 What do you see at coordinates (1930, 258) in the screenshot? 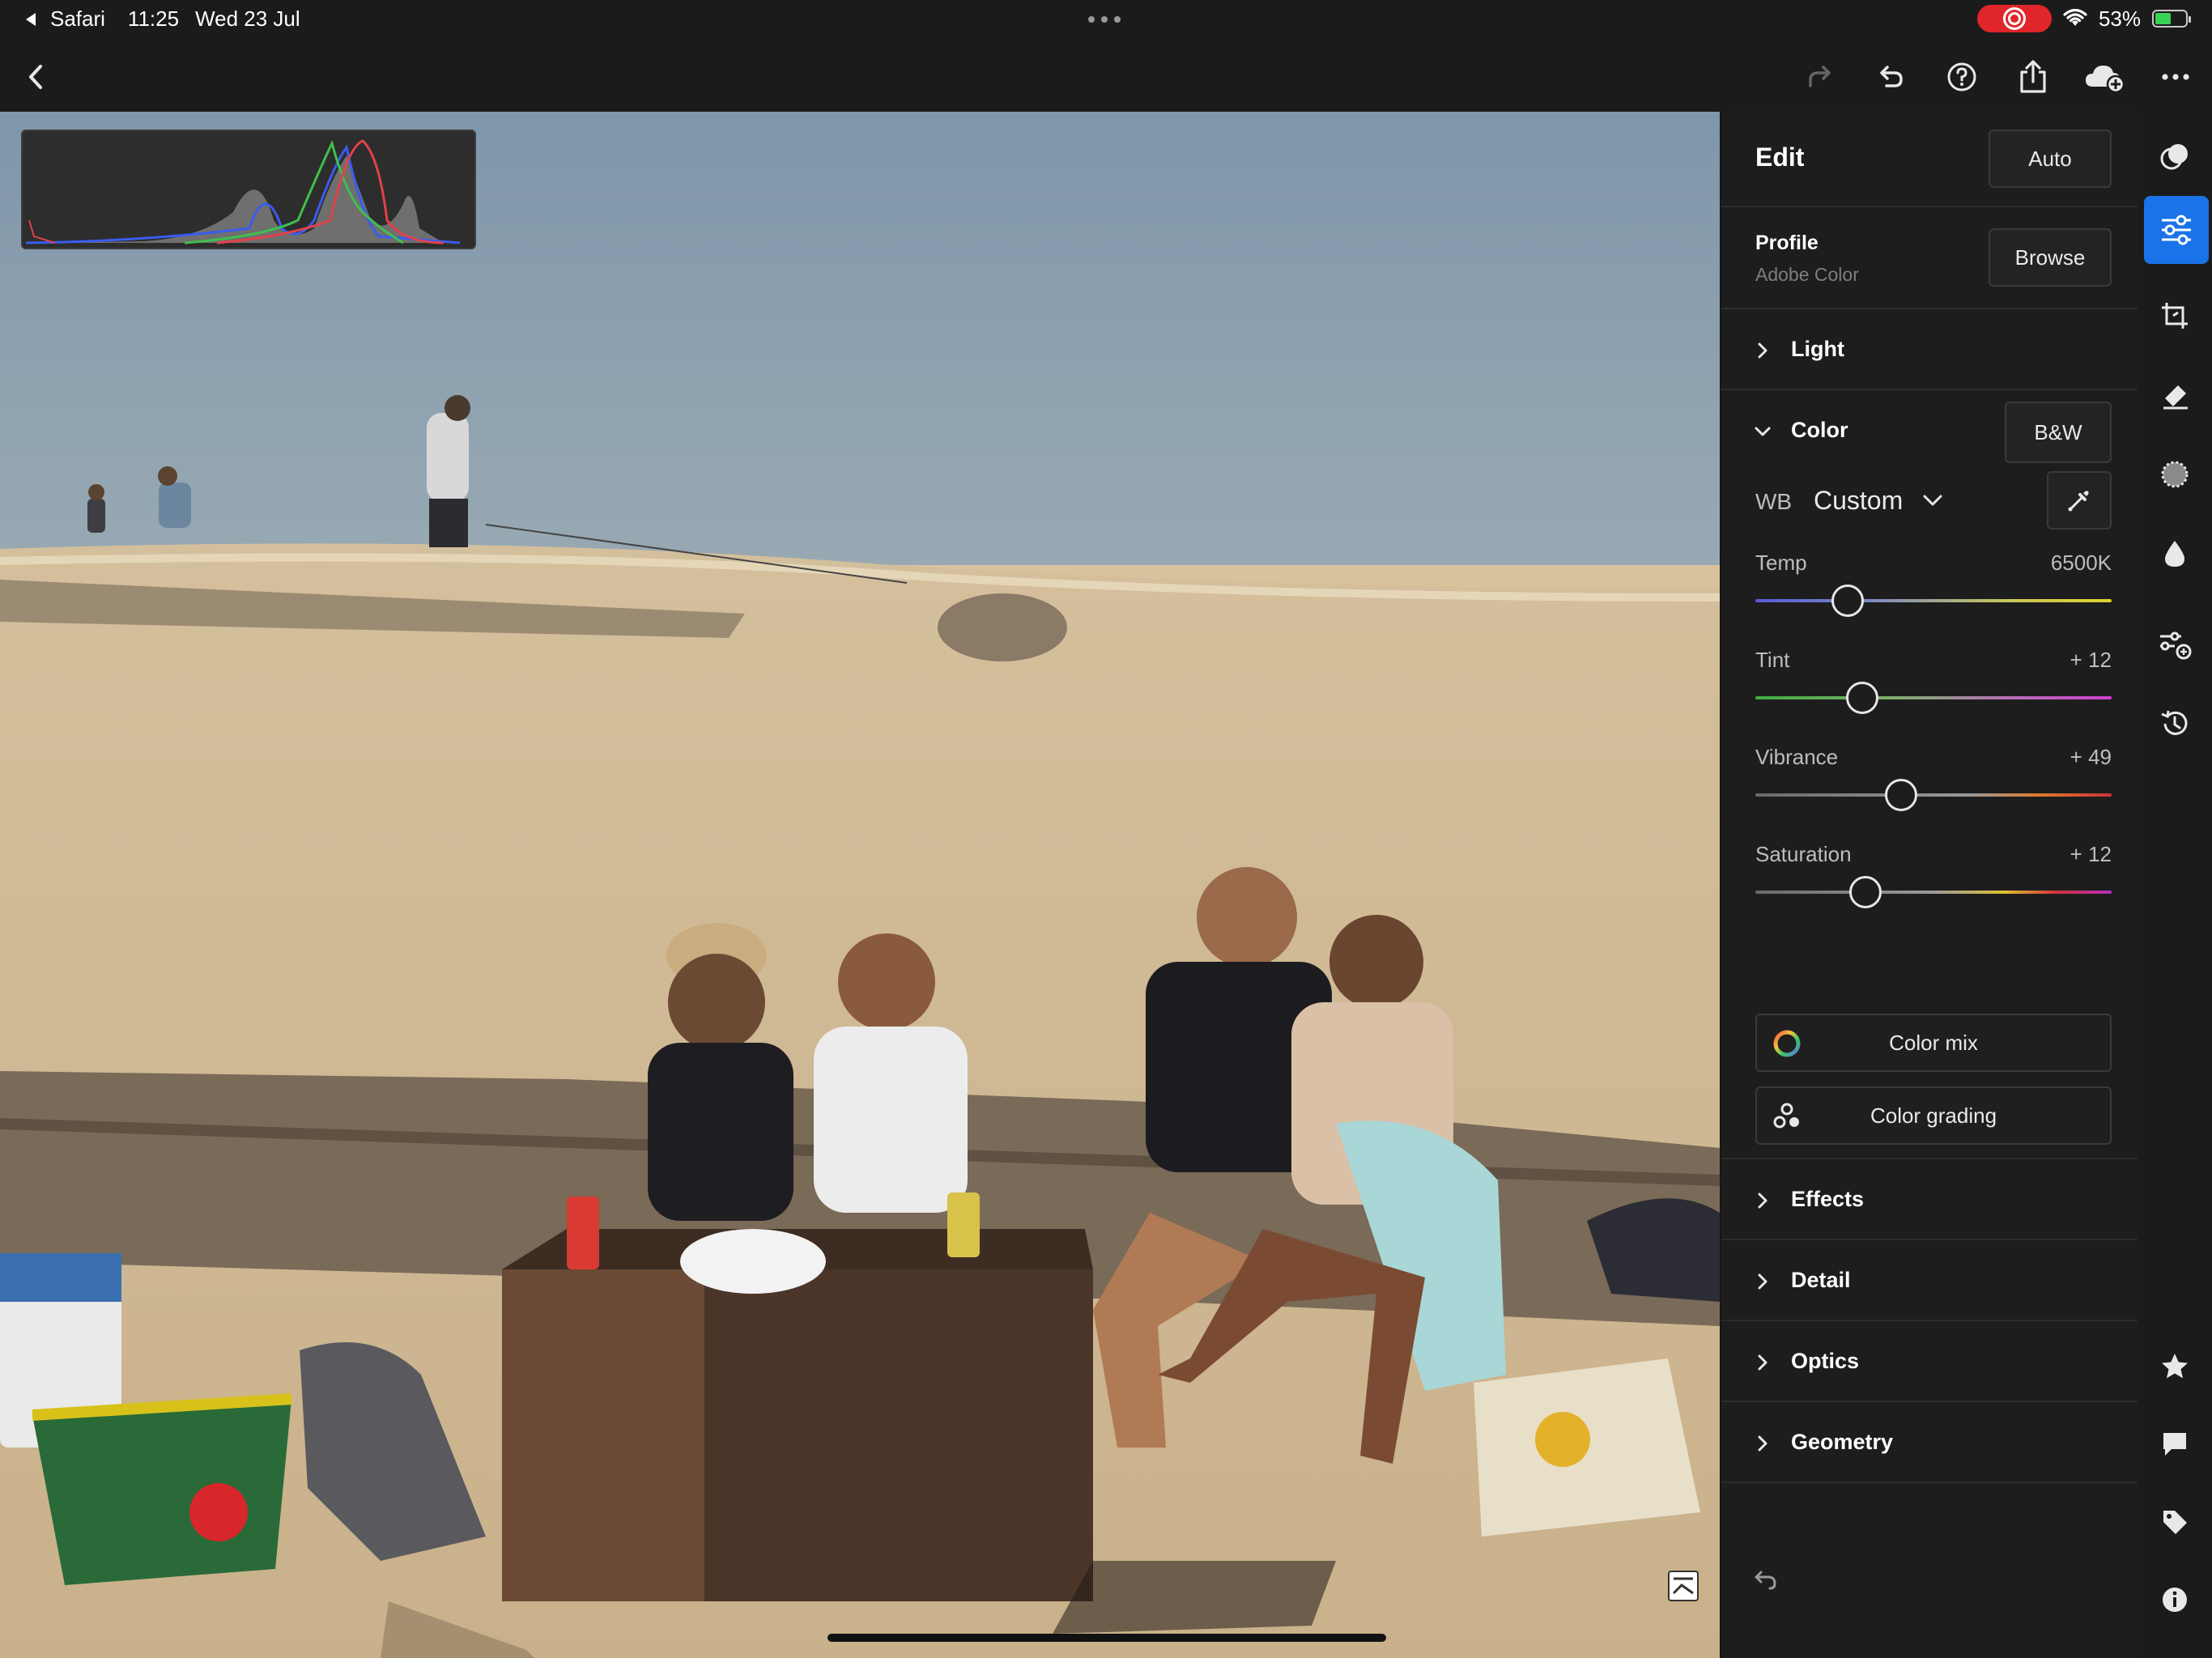
I see `profile-section: Profile Adobe Color Browse` at bounding box center [1930, 258].